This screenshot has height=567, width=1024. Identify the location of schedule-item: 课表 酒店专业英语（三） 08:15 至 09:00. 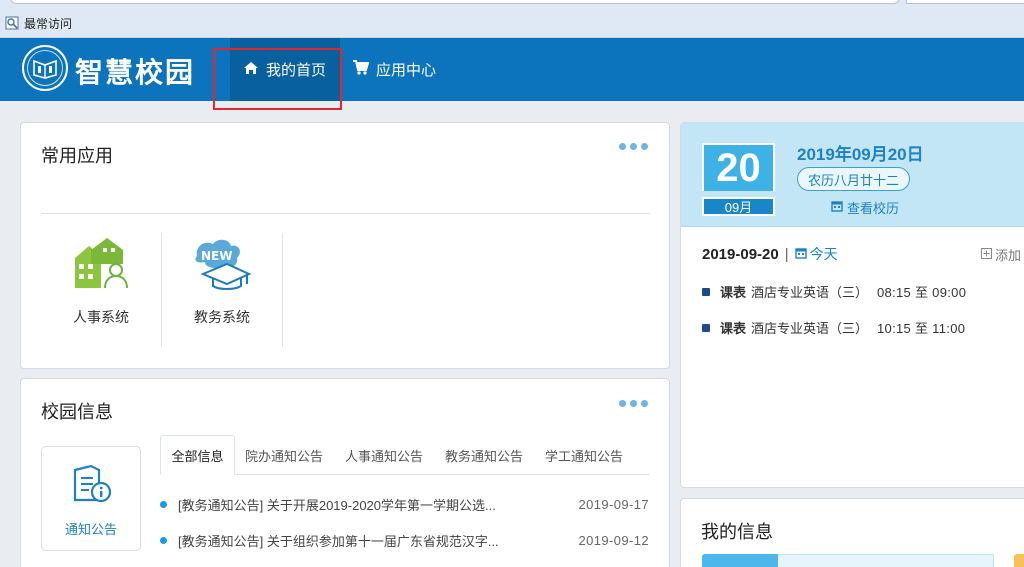
(834, 291).